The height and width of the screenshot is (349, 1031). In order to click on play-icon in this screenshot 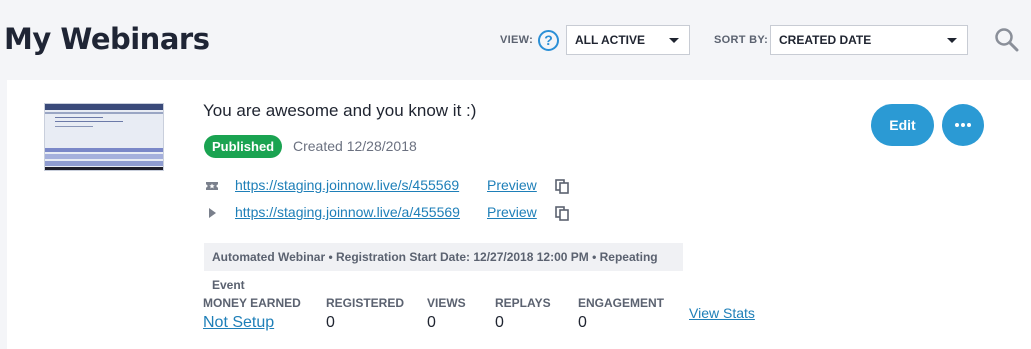, I will do `click(212, 213)`.